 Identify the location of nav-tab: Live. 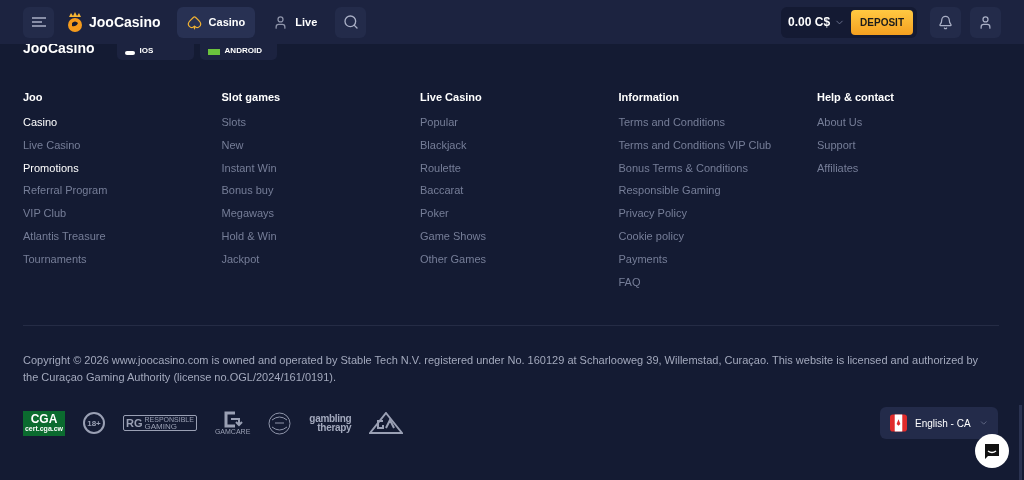
(295, 22).